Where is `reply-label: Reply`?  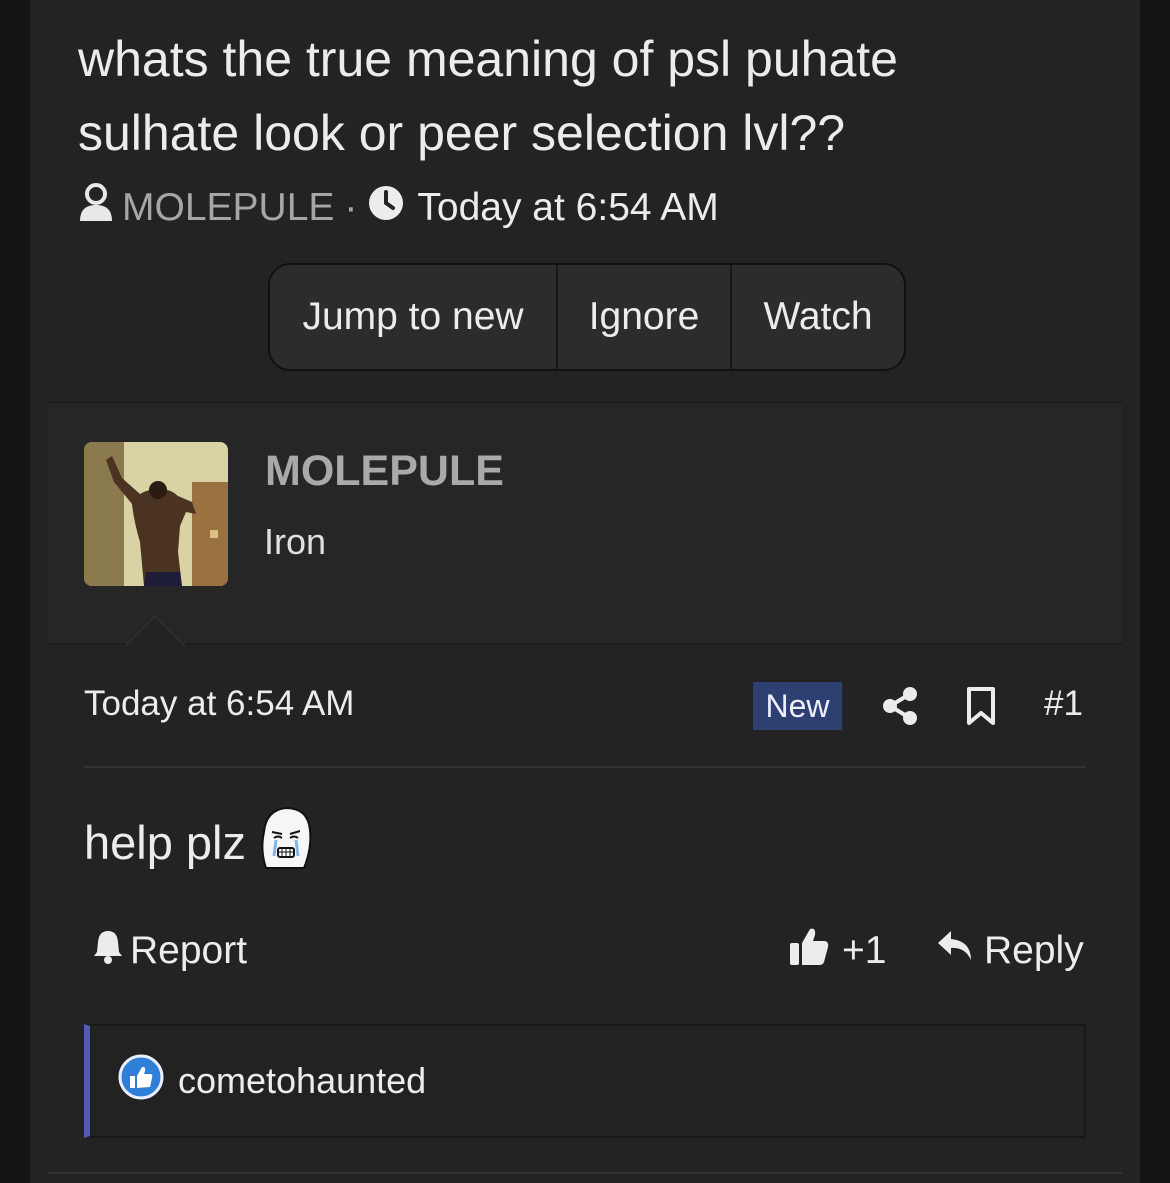 reply-label: Reply is located at coordinates (1034, 950).